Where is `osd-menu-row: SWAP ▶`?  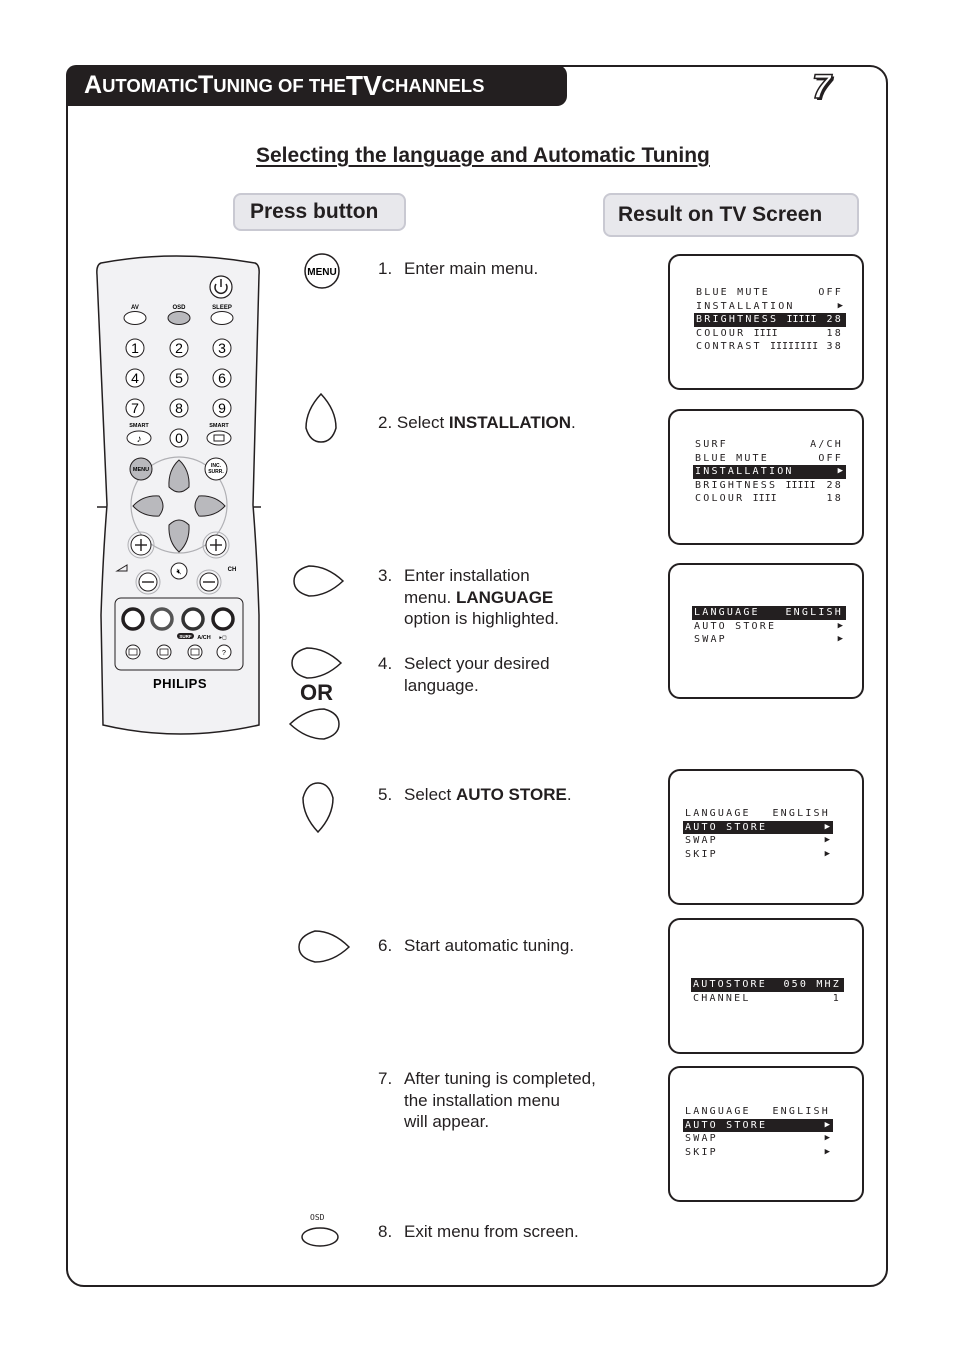 osd-menu-row: SWAP ▶ is located at coordinates (769, 640).